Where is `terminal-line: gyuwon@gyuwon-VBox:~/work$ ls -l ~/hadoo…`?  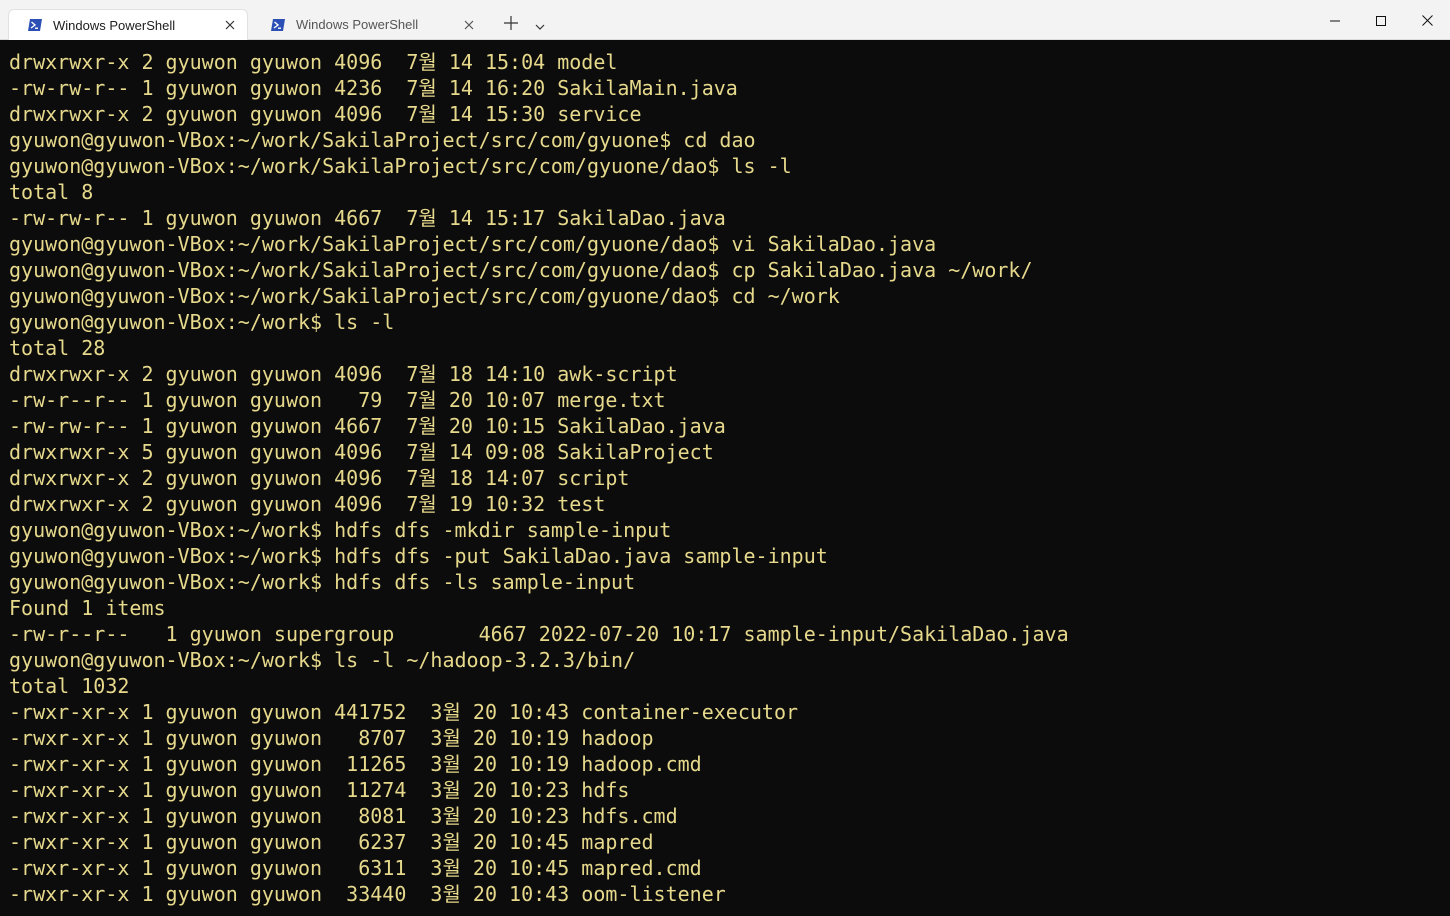 terminal-line: gyuwon@gyuwon-VBox:~/work$ ls -l ~/hadoo… is located at coordinates (322, 660).